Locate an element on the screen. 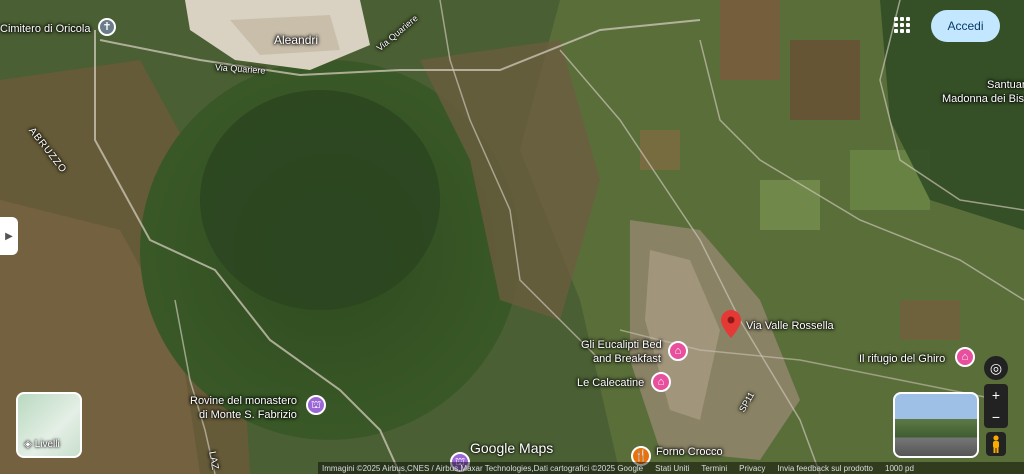 This screenshot has height=474, width=1024. privacy-link: Privacy is located at coordinates (752, 468).